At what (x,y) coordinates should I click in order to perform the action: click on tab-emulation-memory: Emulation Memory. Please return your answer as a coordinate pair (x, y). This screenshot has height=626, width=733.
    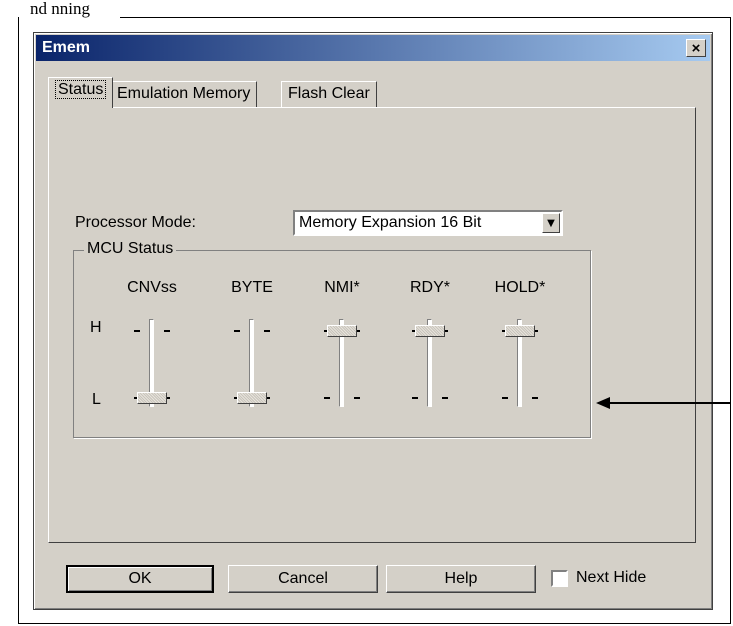
    Looking at the image, I should click on (184, 94).